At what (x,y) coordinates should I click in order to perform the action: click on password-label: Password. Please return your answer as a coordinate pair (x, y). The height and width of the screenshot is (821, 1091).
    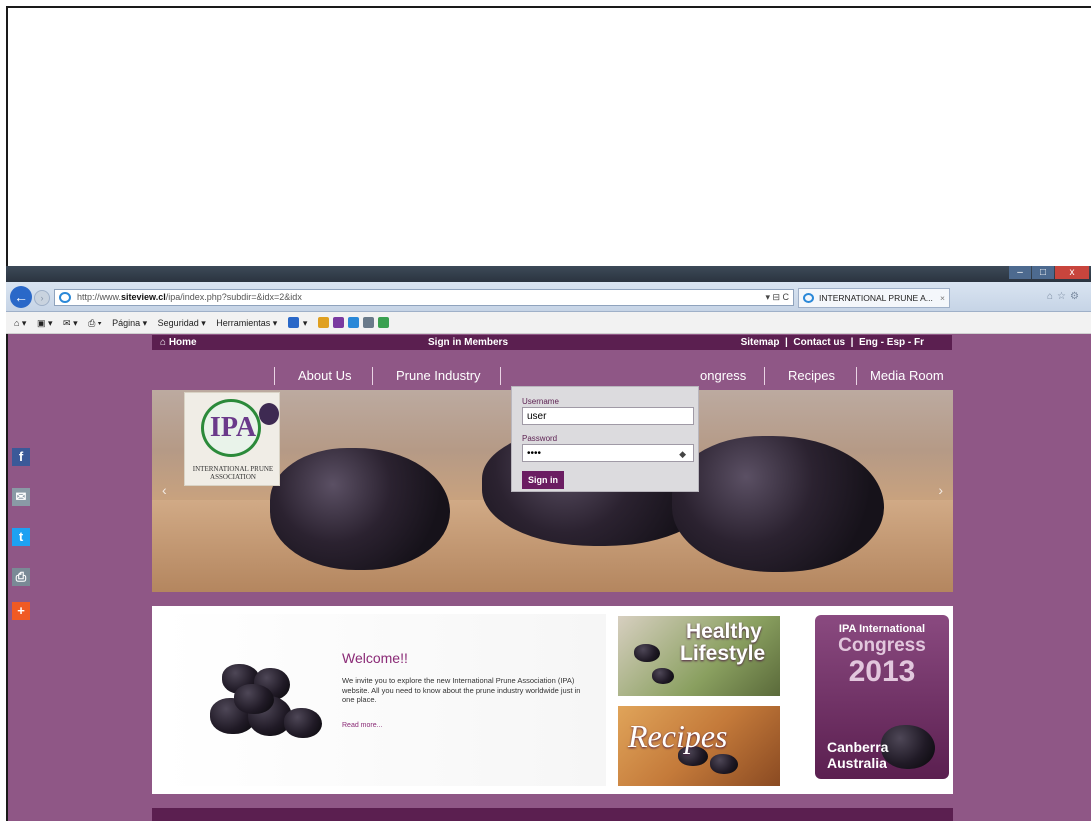
    Looking at the image, I should click on (540, 438).